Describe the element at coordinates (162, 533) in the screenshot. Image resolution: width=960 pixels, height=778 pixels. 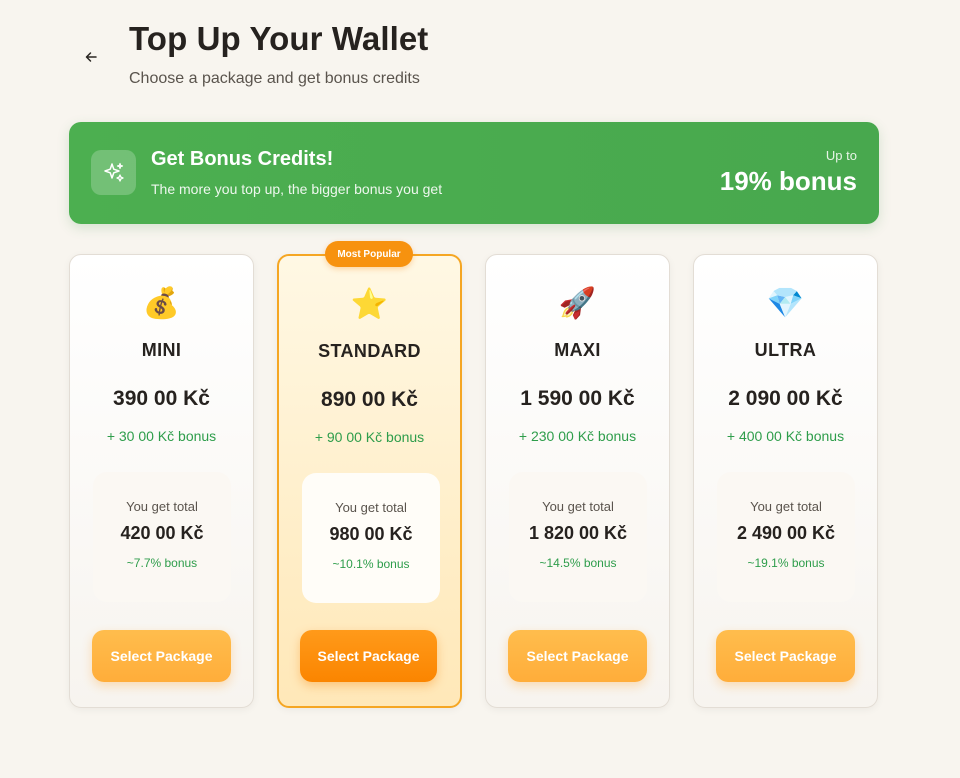
I see `total-value: 420 00 Kč` at that location.